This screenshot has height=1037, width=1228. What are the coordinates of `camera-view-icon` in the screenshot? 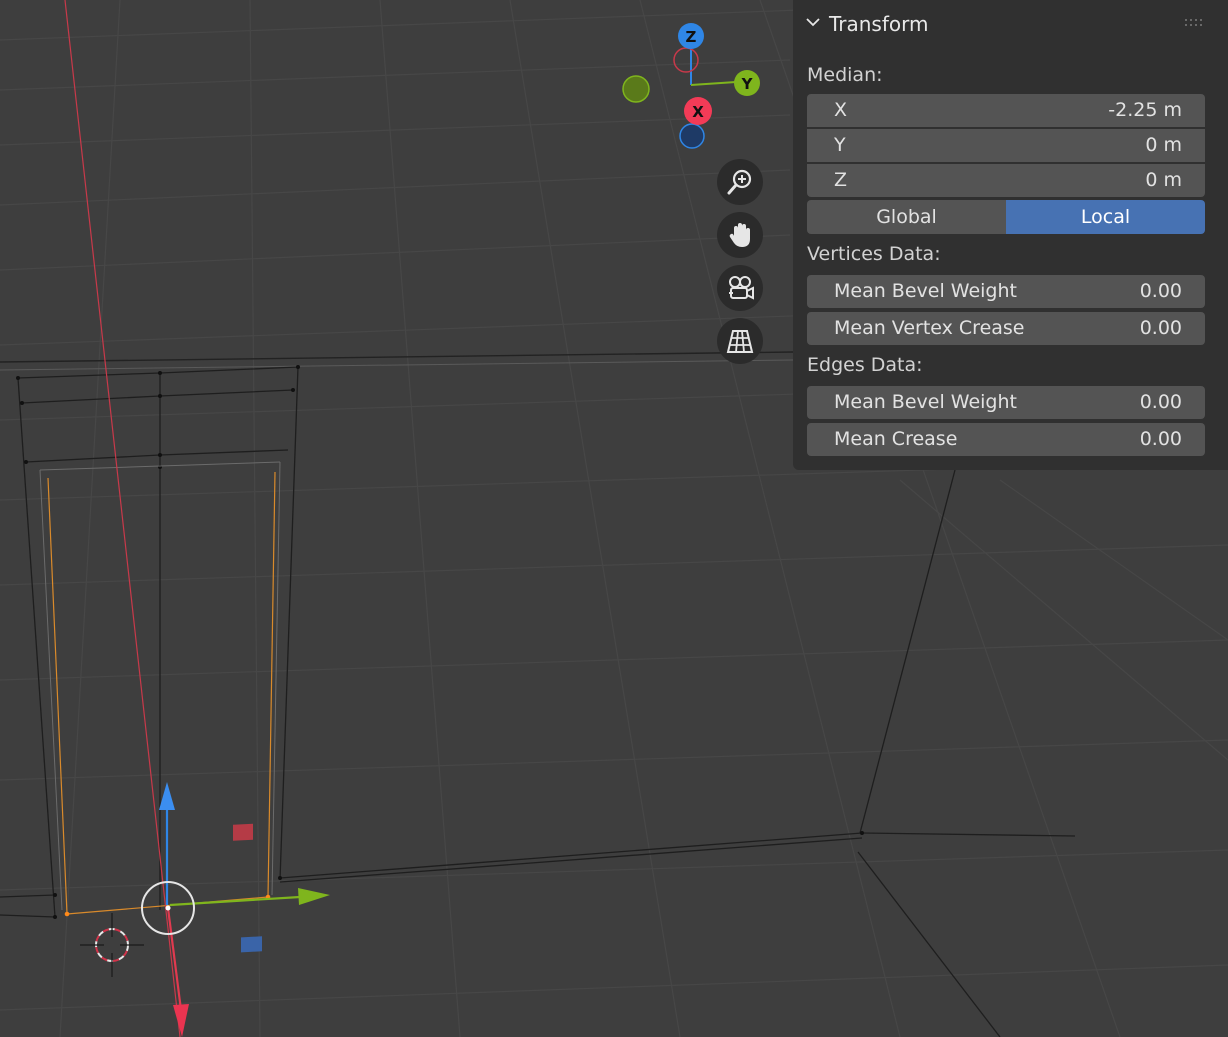 It's located at (741, 288).